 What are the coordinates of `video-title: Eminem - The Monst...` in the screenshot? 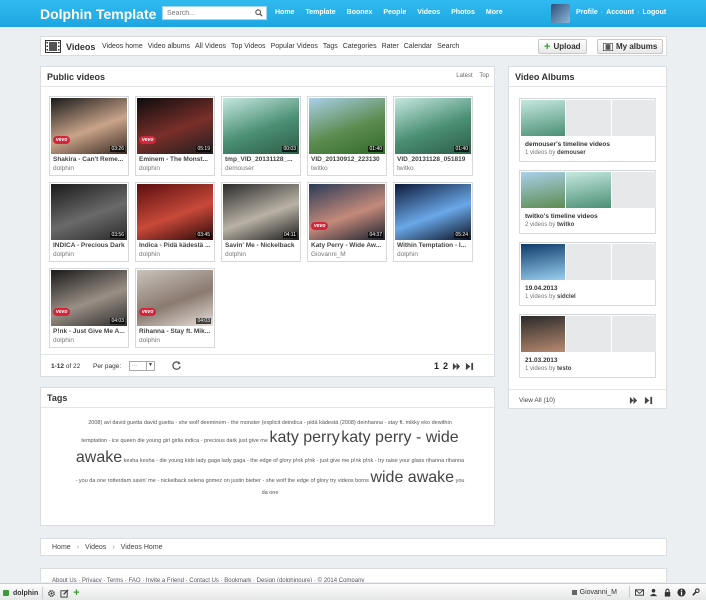 It's located at (176, 159).